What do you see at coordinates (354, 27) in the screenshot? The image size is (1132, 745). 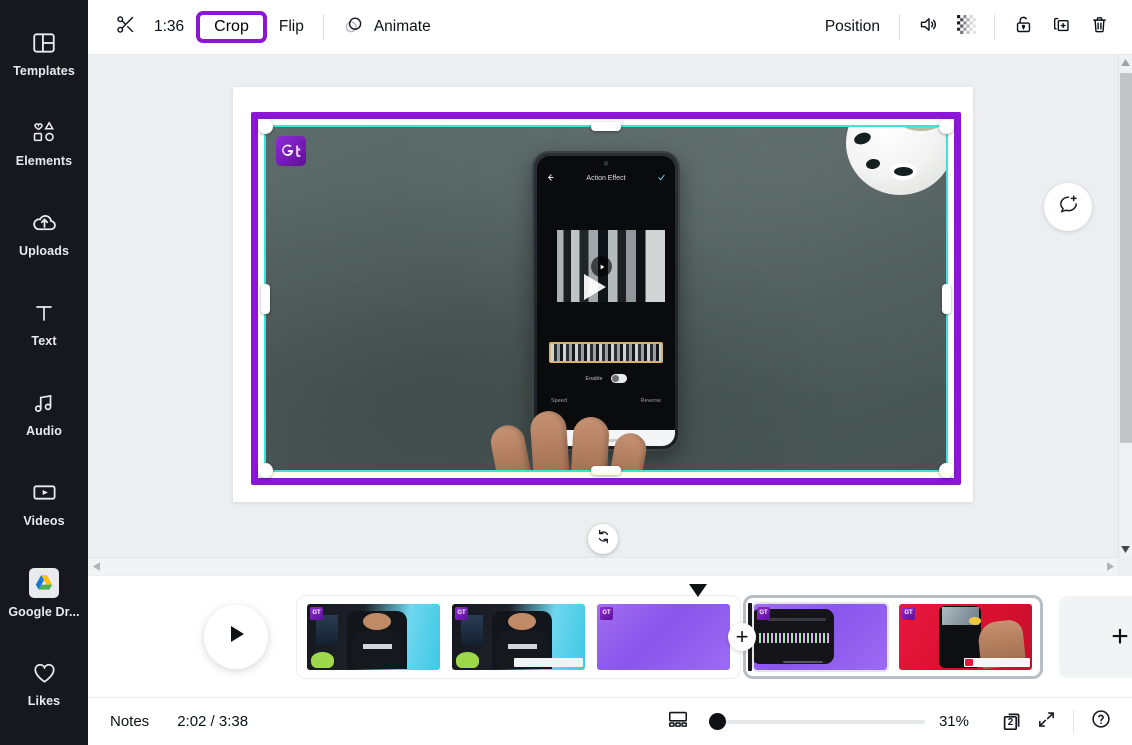 I see `animate-rings-icon` at bounding box center [354, 27].